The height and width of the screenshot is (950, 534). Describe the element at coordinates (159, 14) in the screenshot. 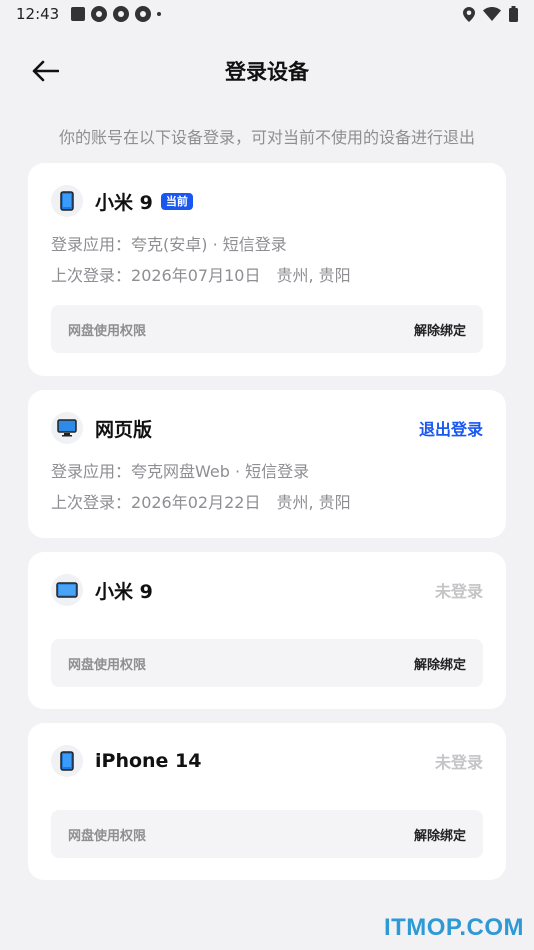

I see `more-notifications-icon` at that location.